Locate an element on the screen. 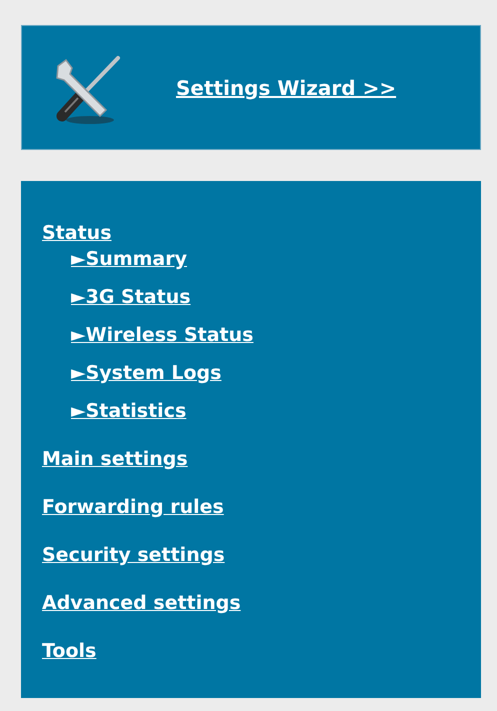  menu-link: Forwarding rules is located at coordinates (133, 507).